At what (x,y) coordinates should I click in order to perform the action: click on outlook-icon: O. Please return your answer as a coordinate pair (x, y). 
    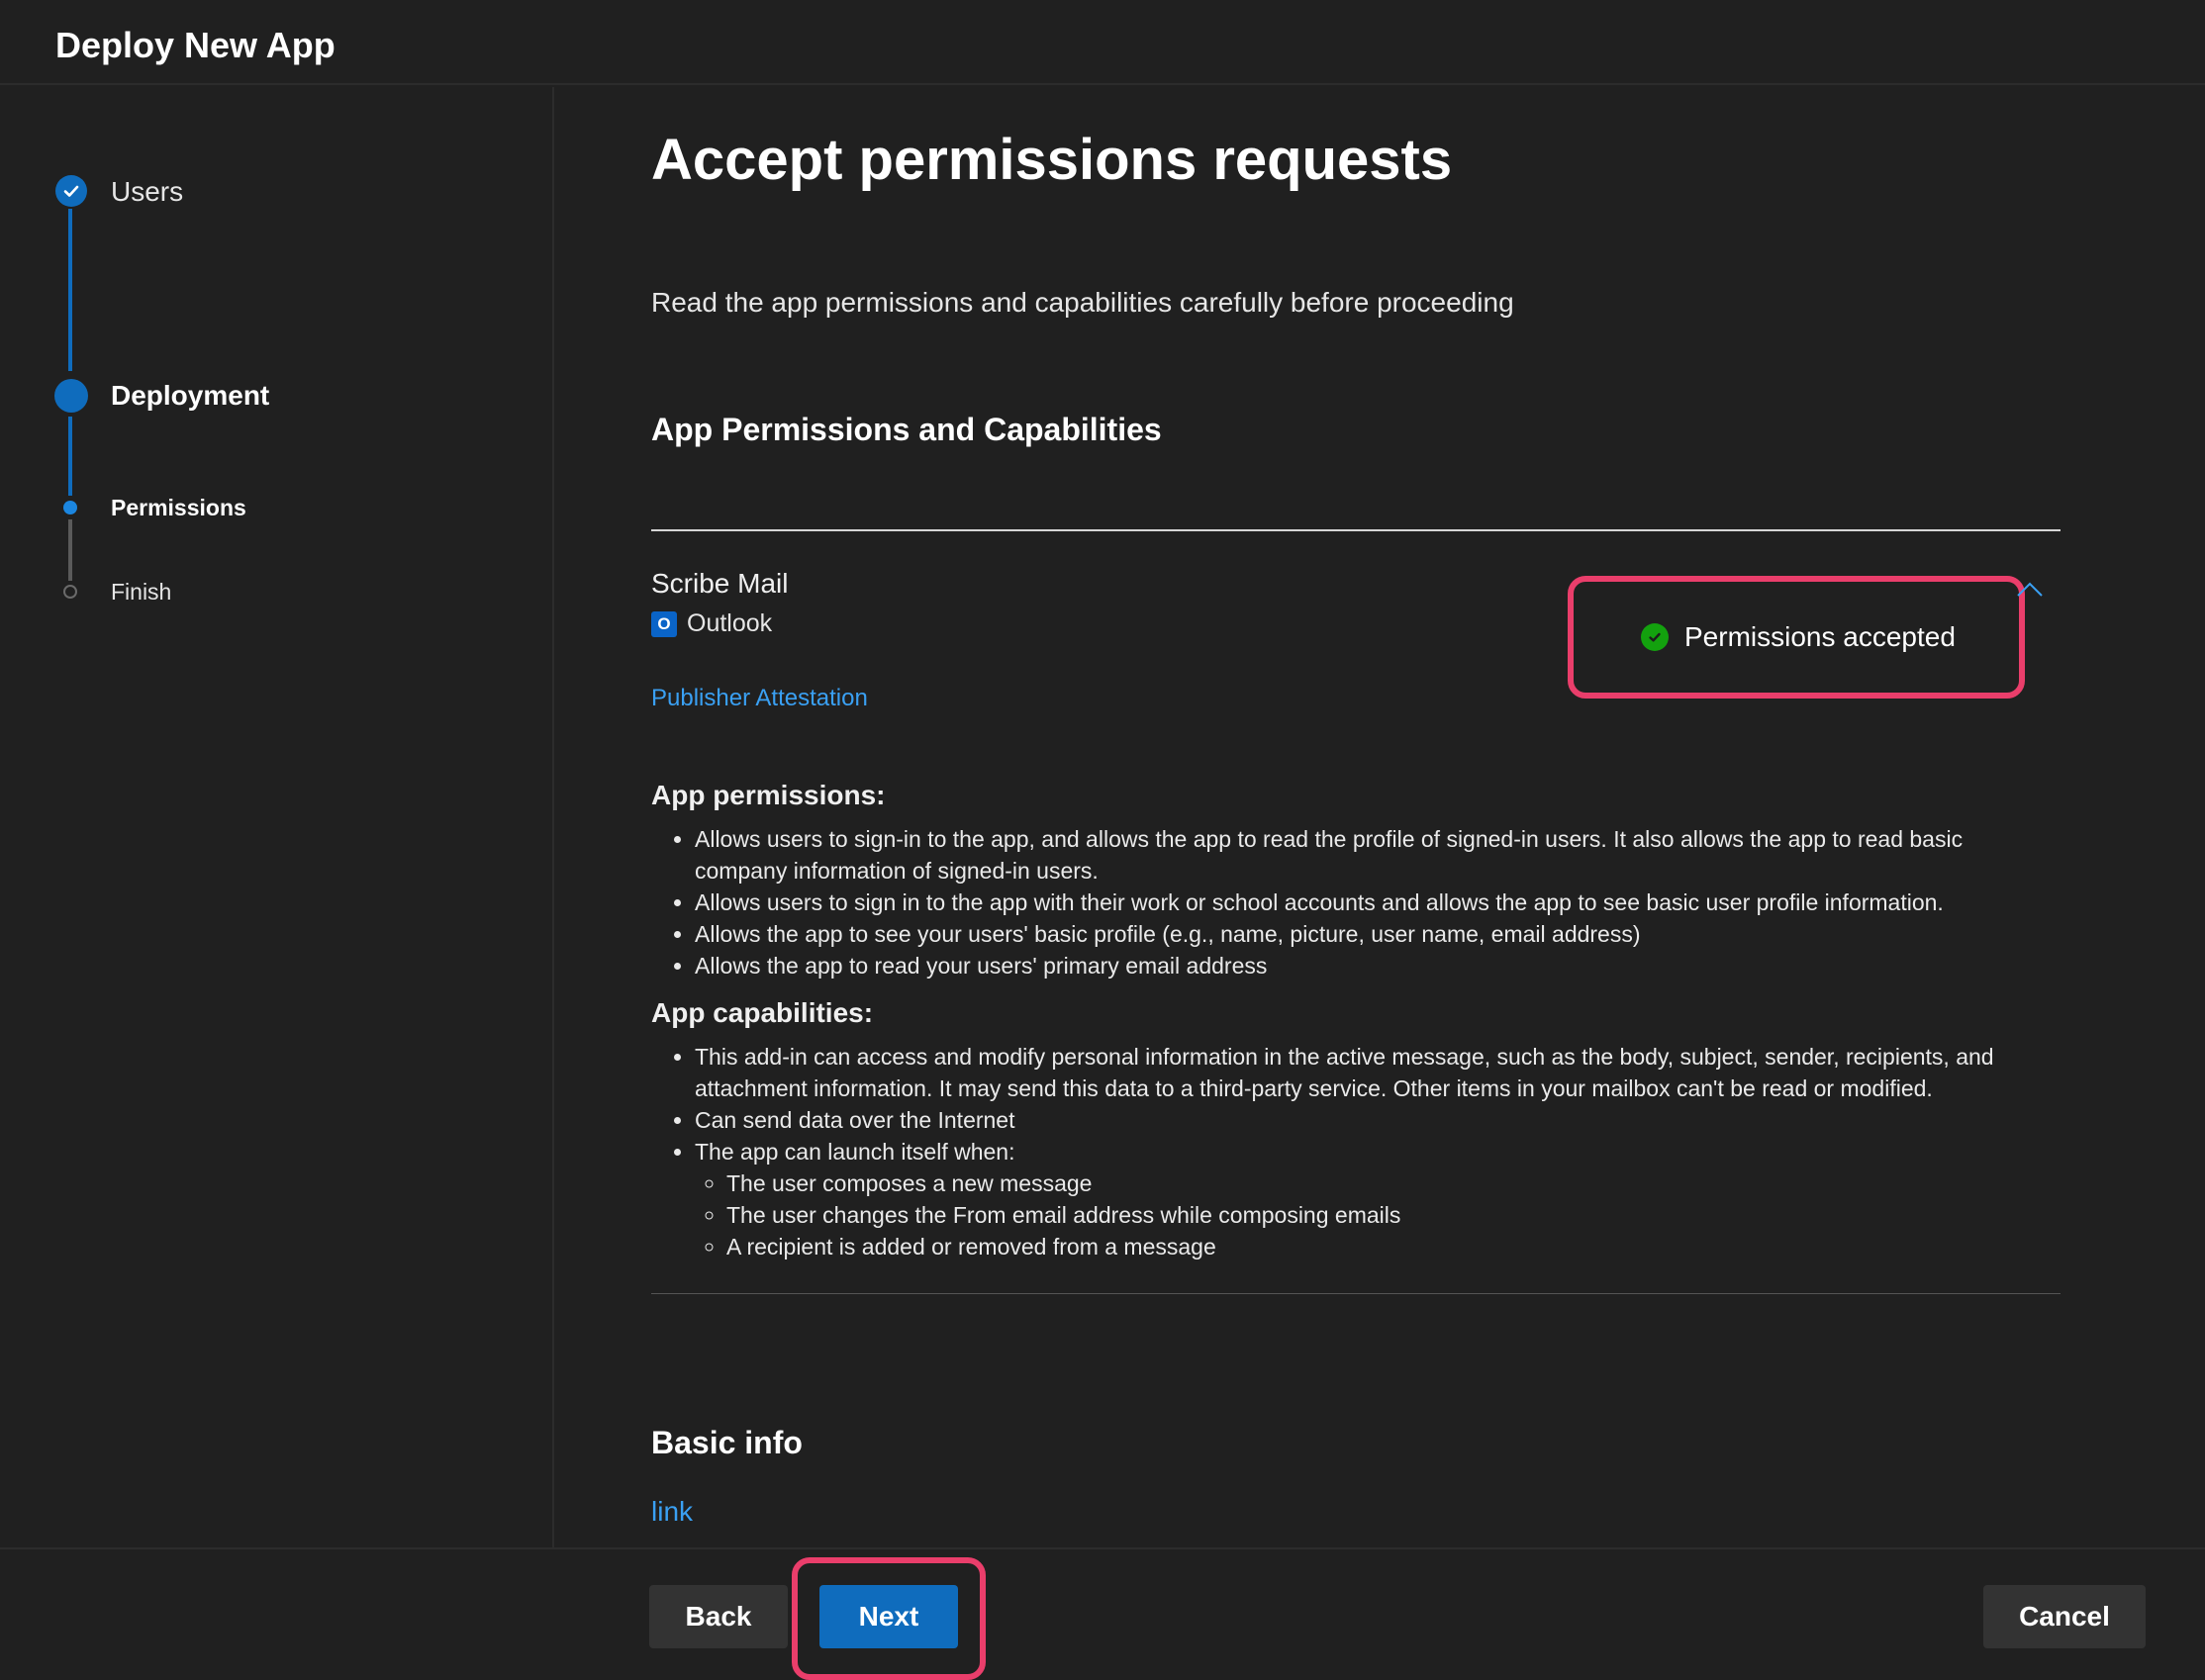
    Looking at the image, I should click on (664, 623).